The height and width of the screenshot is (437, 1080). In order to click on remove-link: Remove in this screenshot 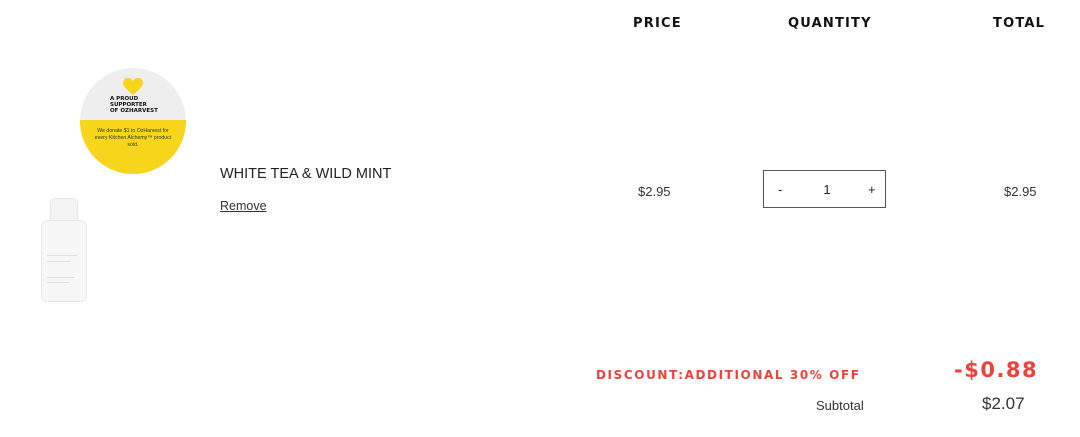, I will do `click(243, 206)`.